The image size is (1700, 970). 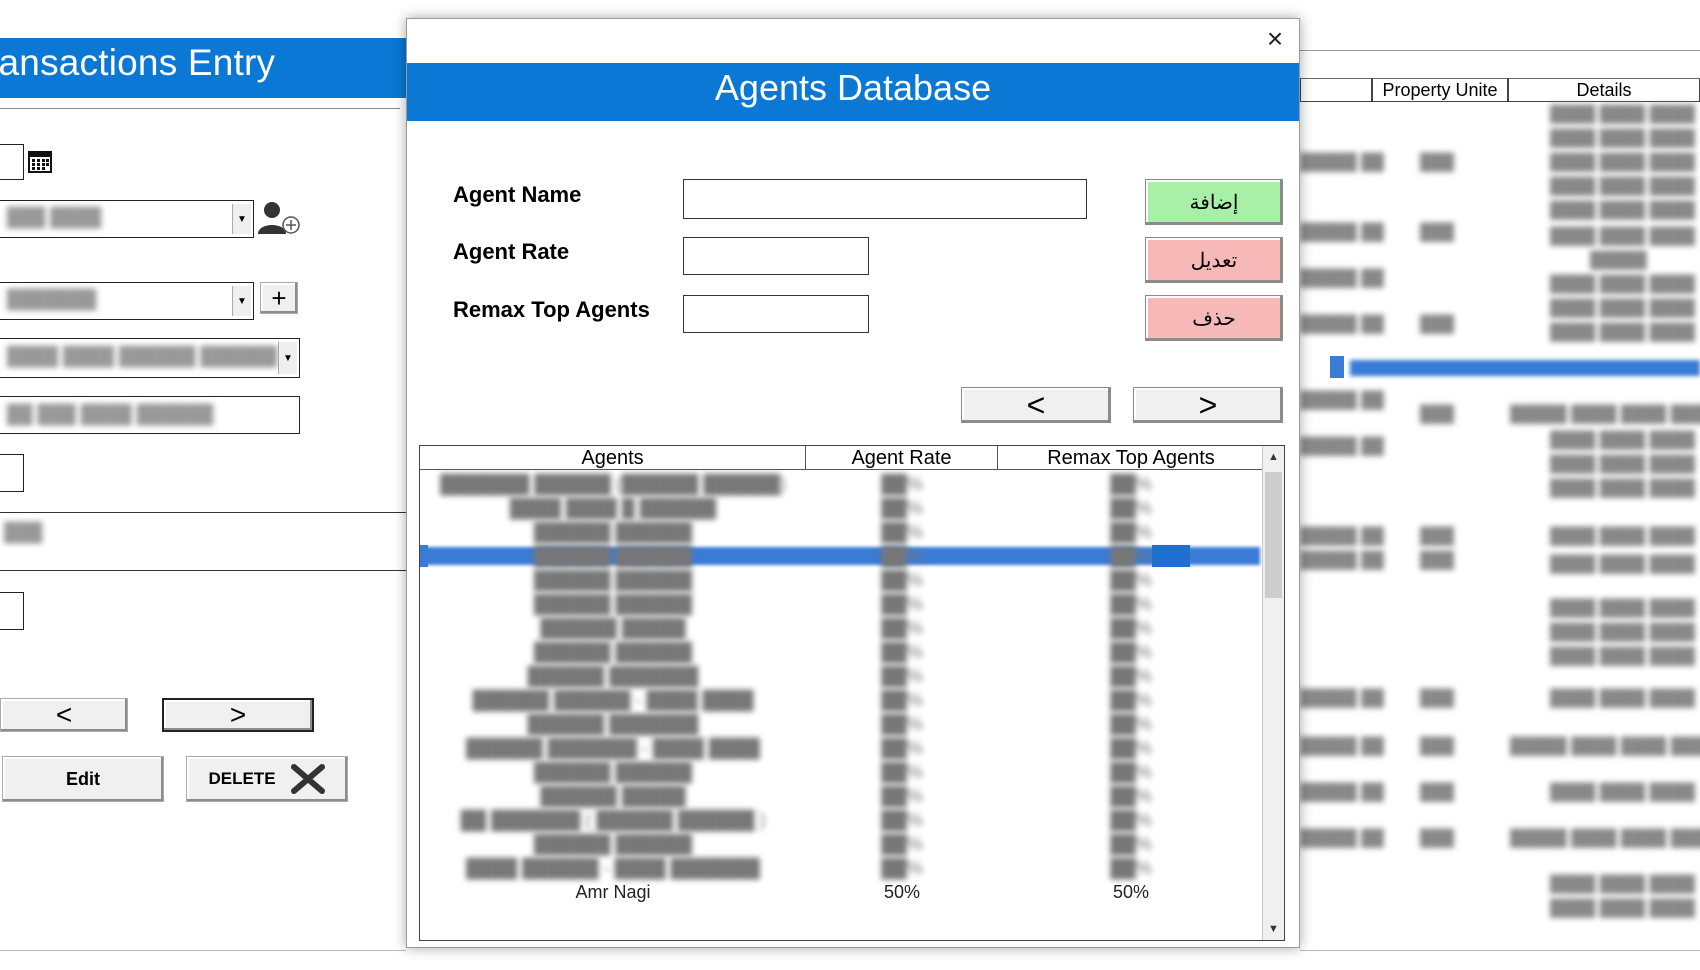 I want to click on prev-label: <, so click(x=1036, y=404).